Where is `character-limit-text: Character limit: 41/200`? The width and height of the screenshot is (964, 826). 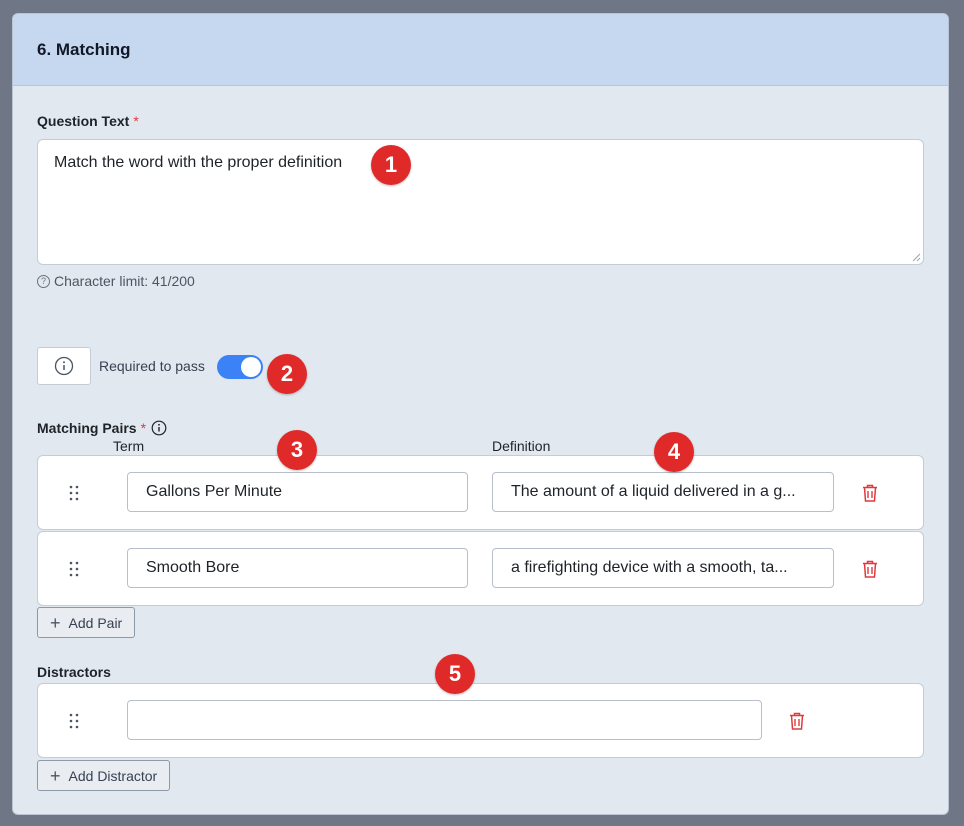
character-limit-text: Character limit: 41/200 is located at coordinates (124, 281).